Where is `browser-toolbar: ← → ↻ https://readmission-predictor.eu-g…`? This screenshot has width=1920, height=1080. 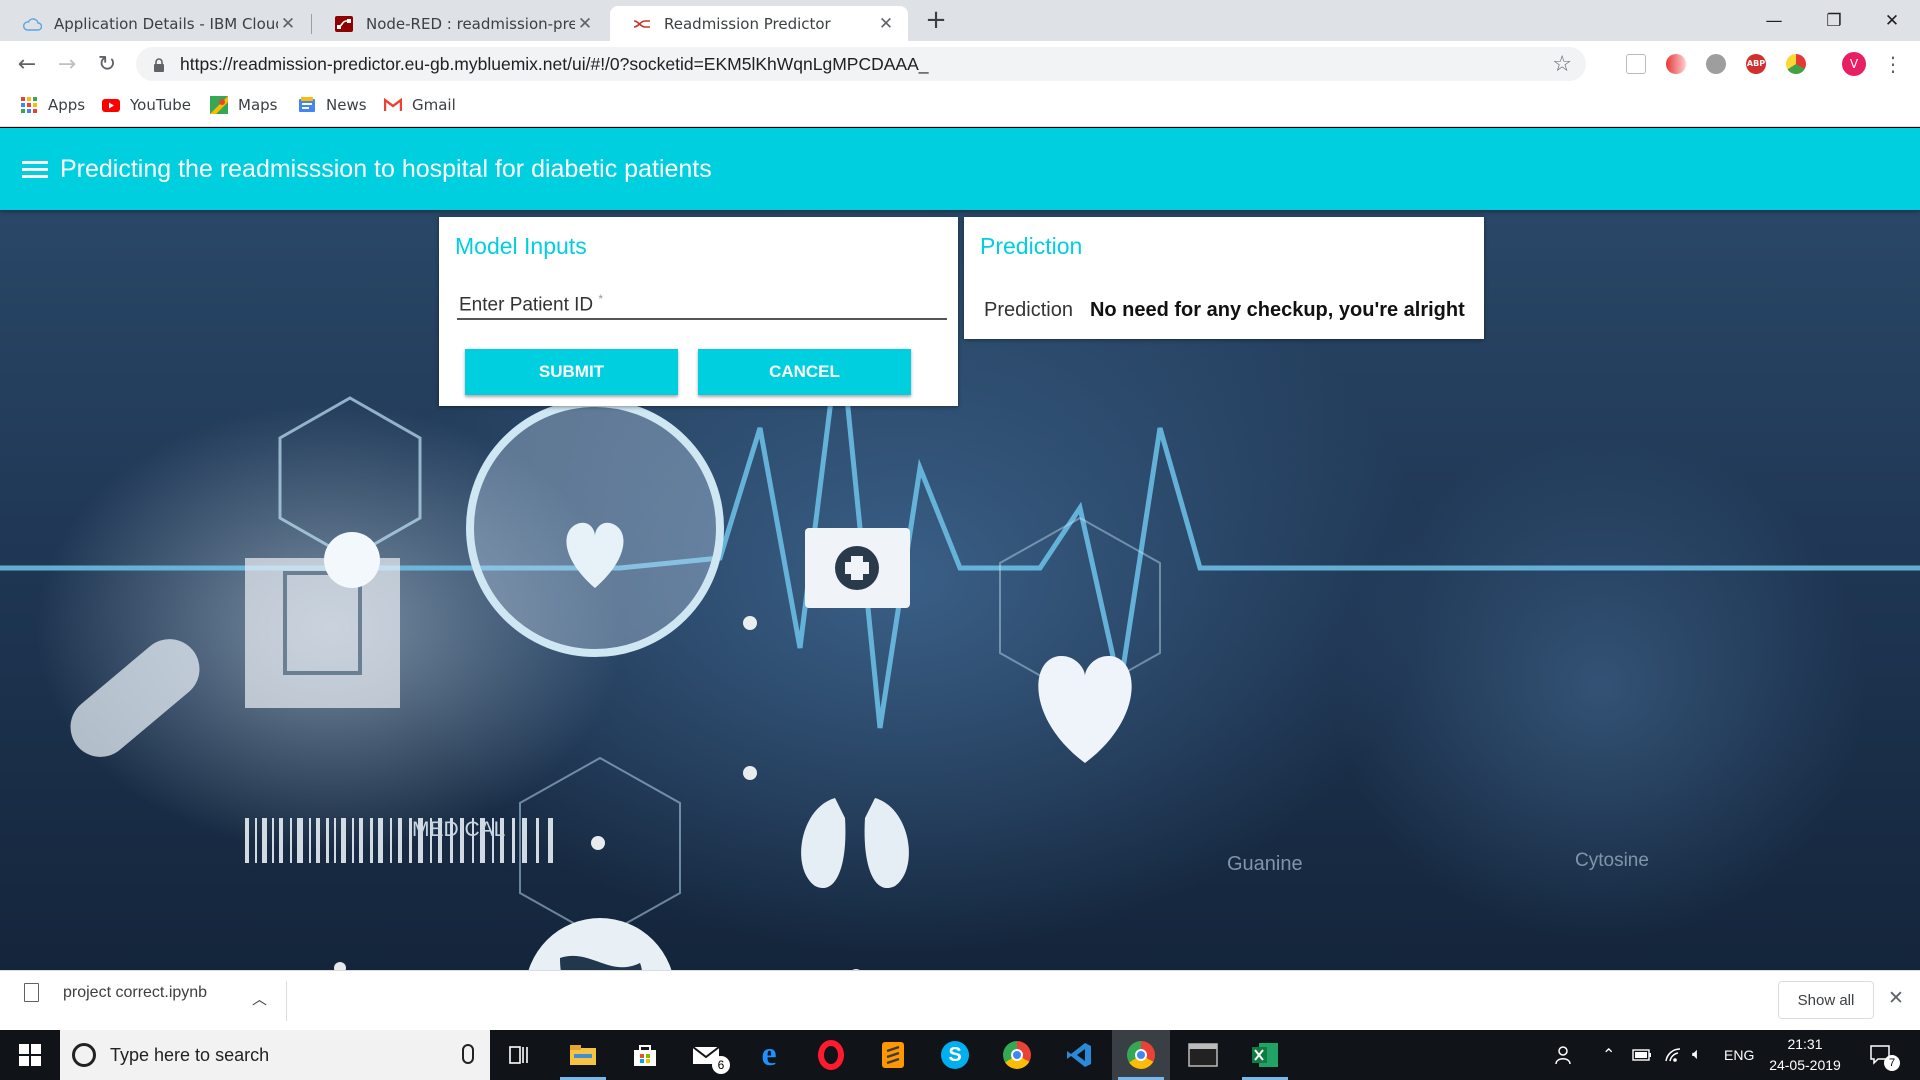 browser-toolbar: ← → ↻ https://readmission-predictor.eu-g… is located at coordinates (960, 64).